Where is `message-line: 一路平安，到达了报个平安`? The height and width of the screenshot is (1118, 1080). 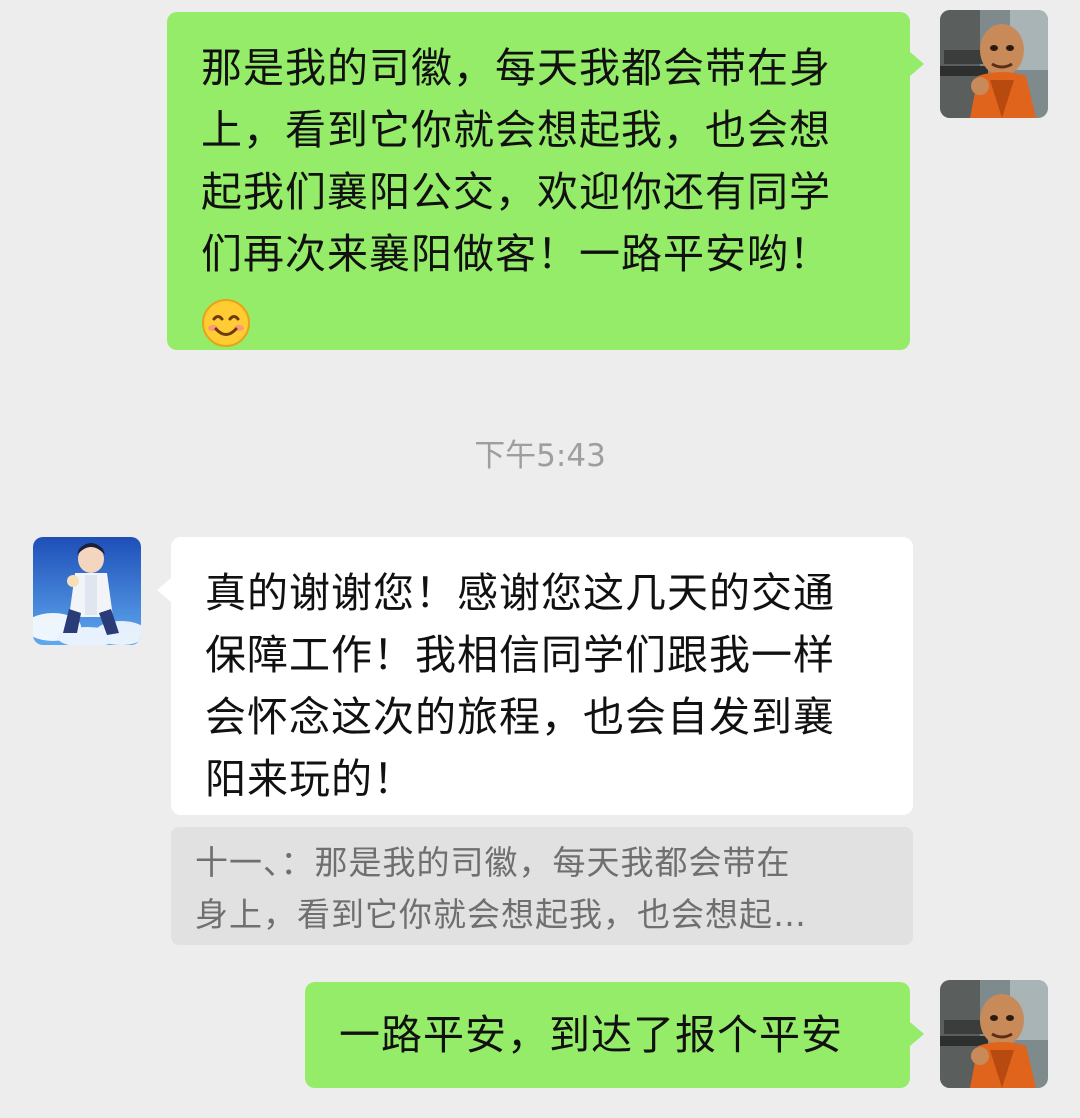
message-line: 一路平安，到达了报个平安 is located at coordinates (591, 1035).